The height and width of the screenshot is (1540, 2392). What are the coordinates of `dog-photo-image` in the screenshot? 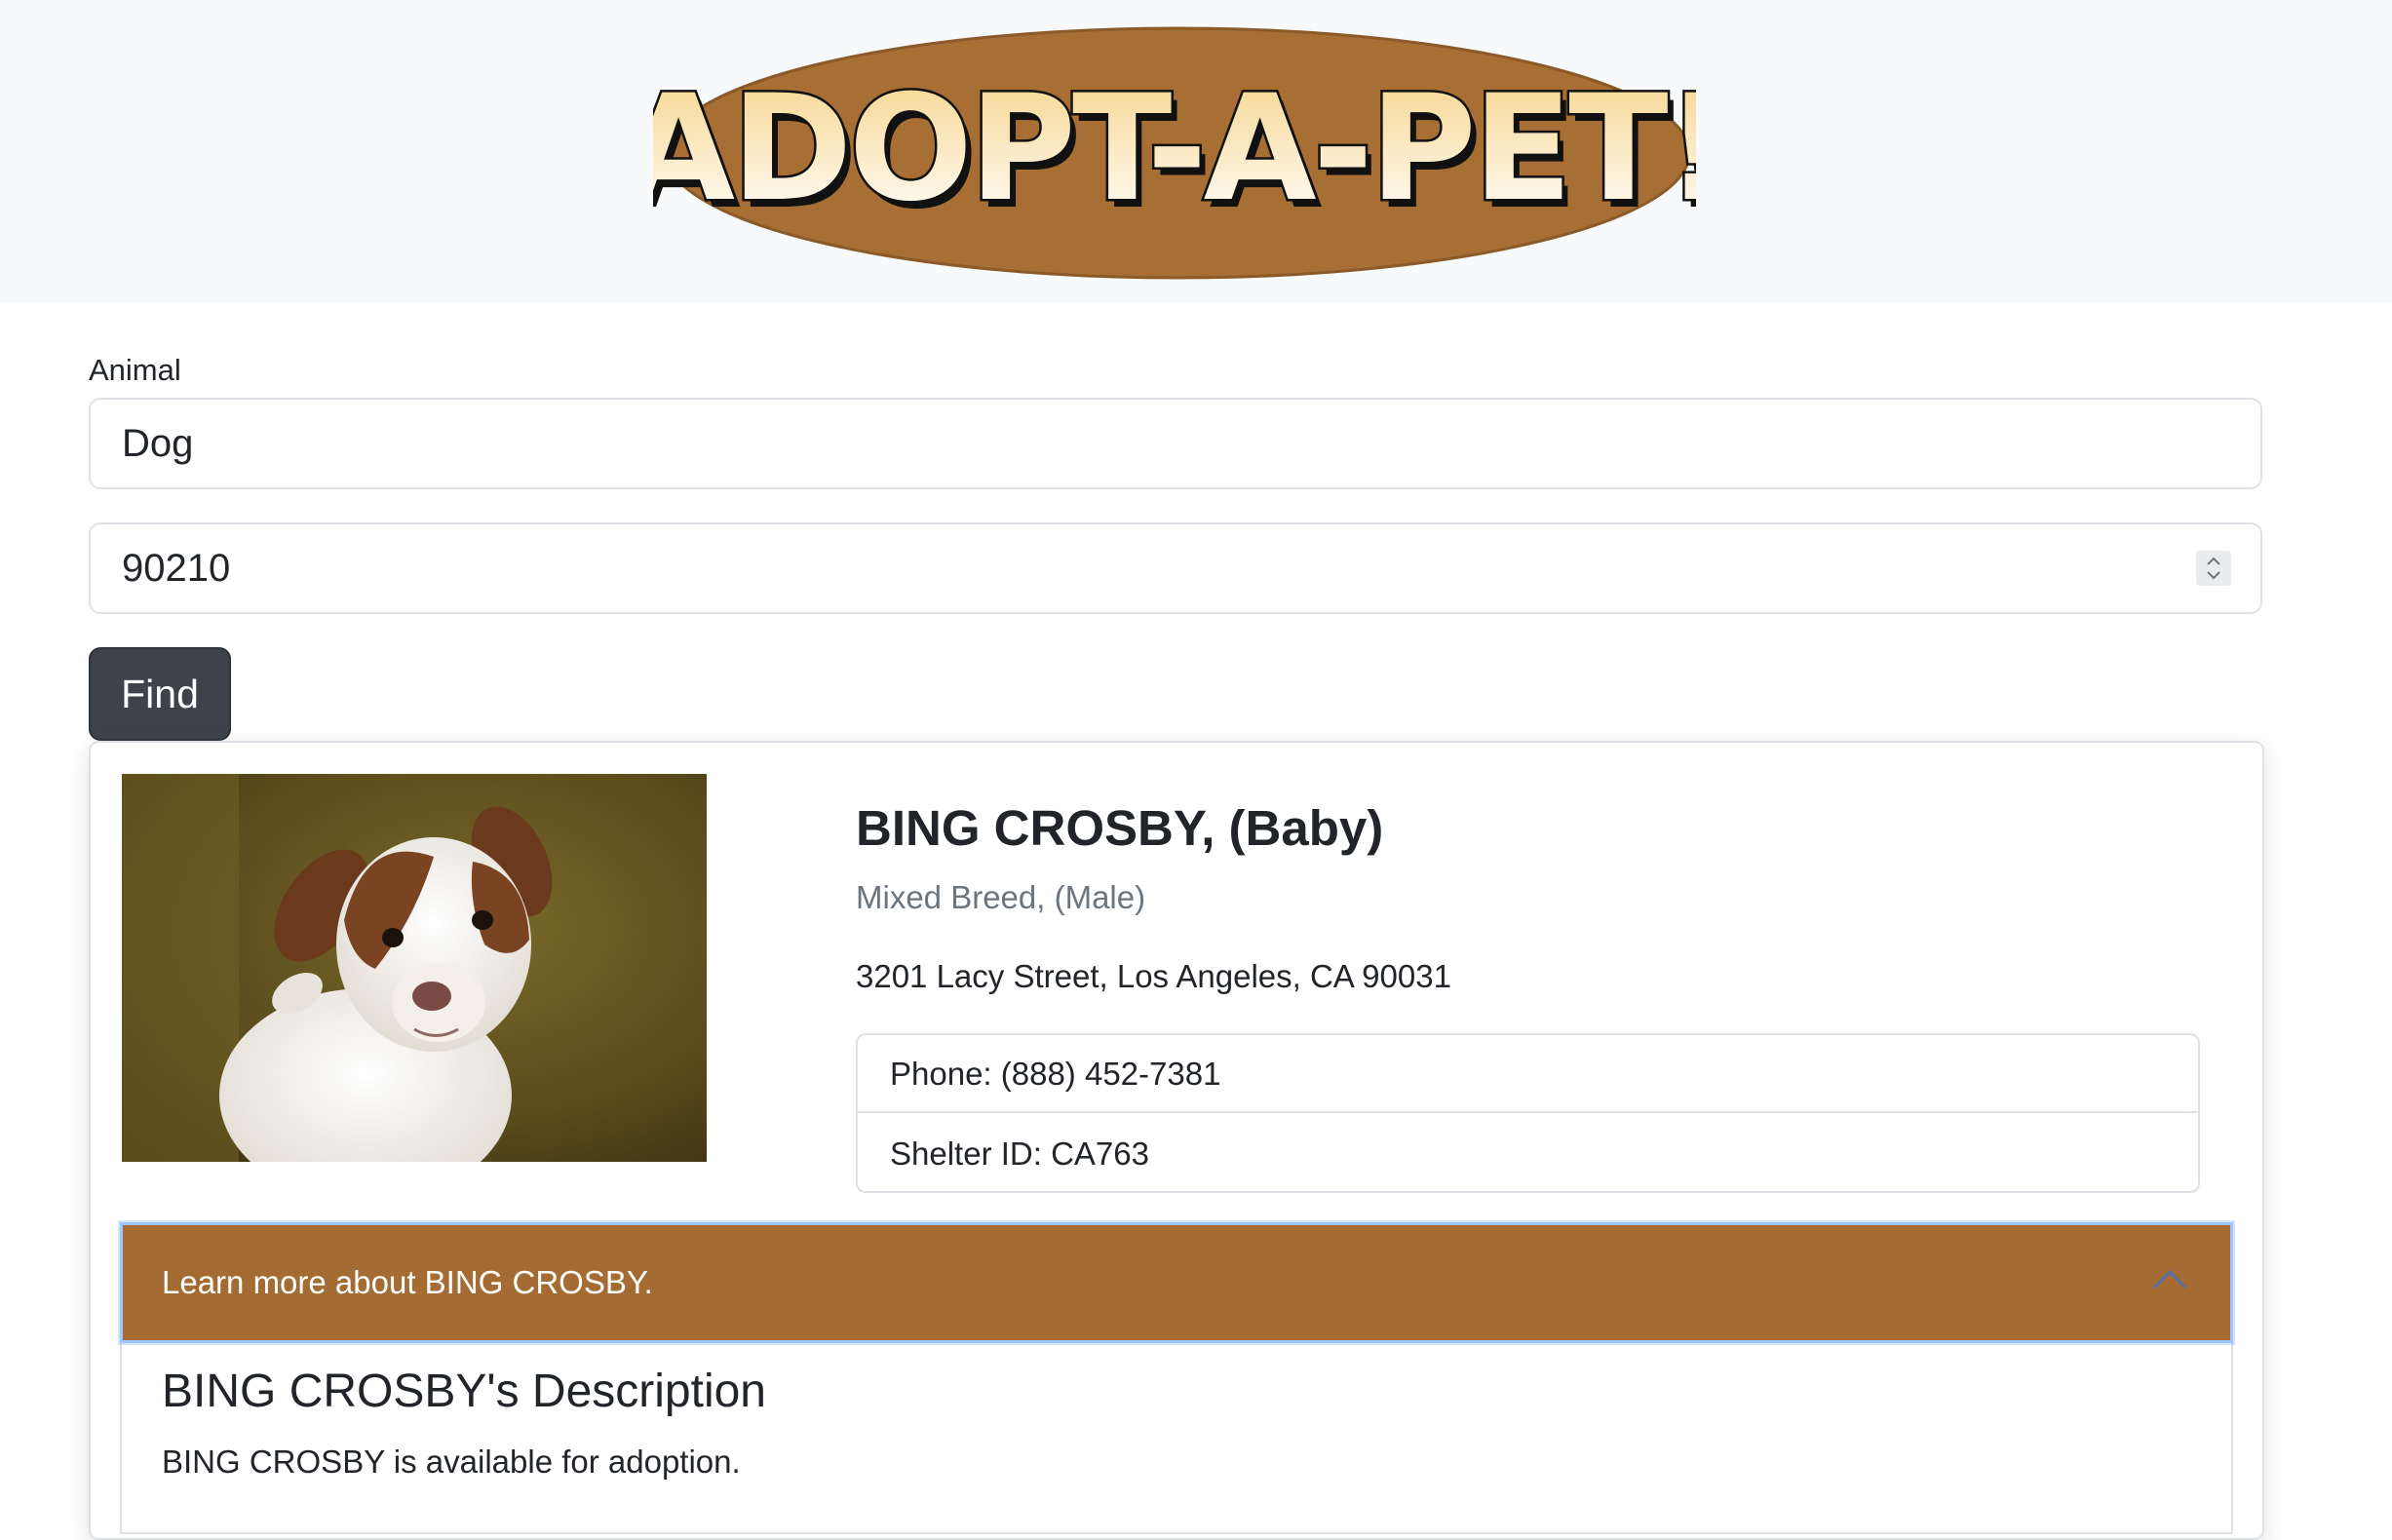 It's located at (414, 968).